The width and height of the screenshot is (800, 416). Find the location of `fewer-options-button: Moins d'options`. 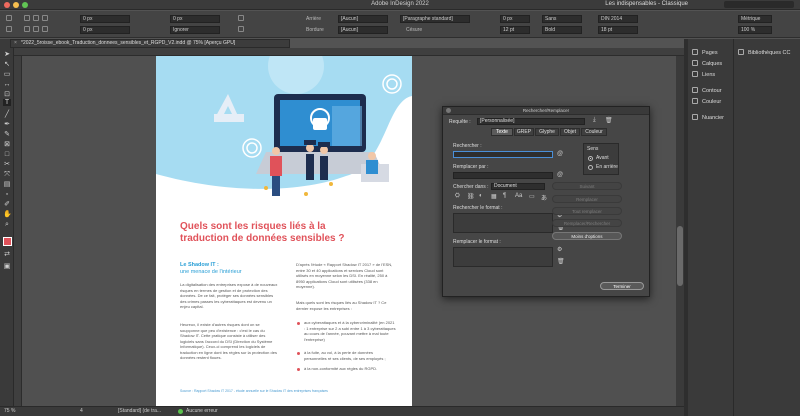

fewer-options-button: Moins d'options is located at coordinates (587, 236).